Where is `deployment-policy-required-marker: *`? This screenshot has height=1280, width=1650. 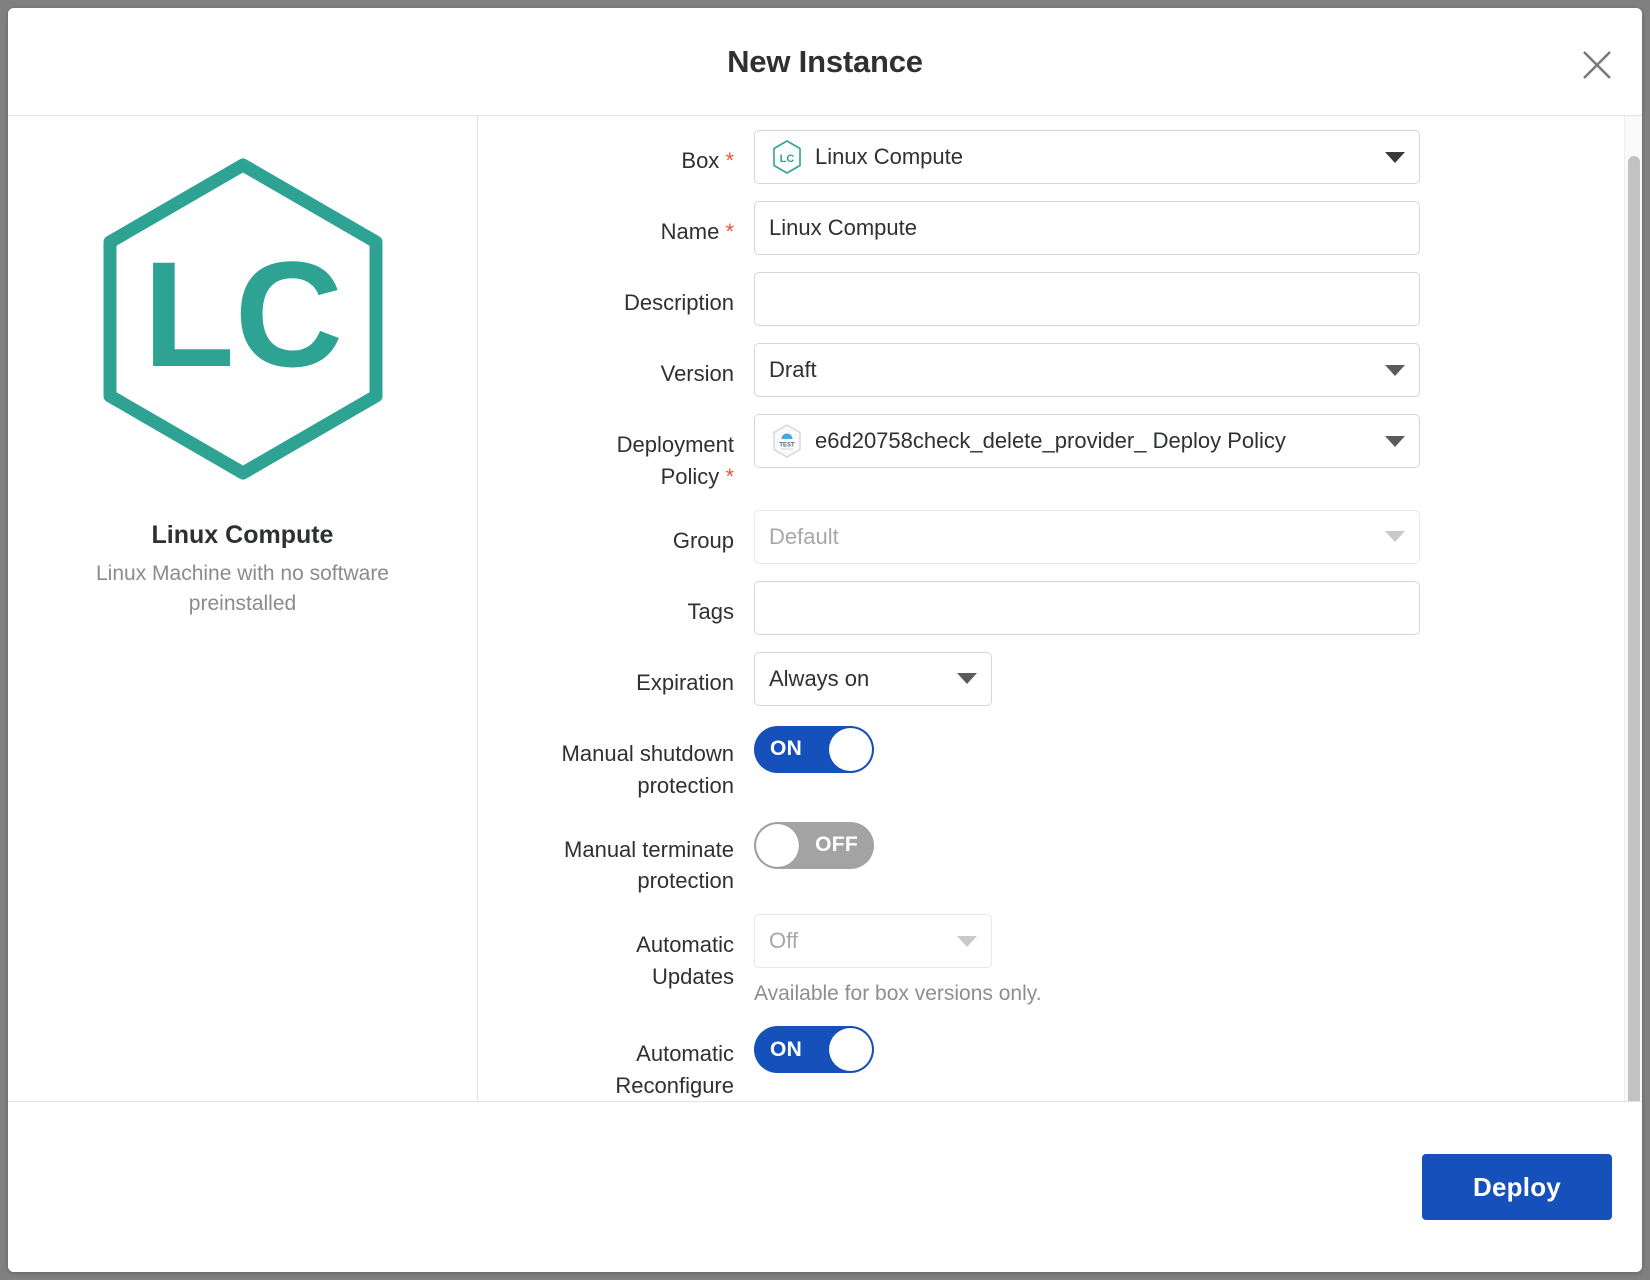 deployment-policy-required-marker: * is located at coordinates (729, 476).